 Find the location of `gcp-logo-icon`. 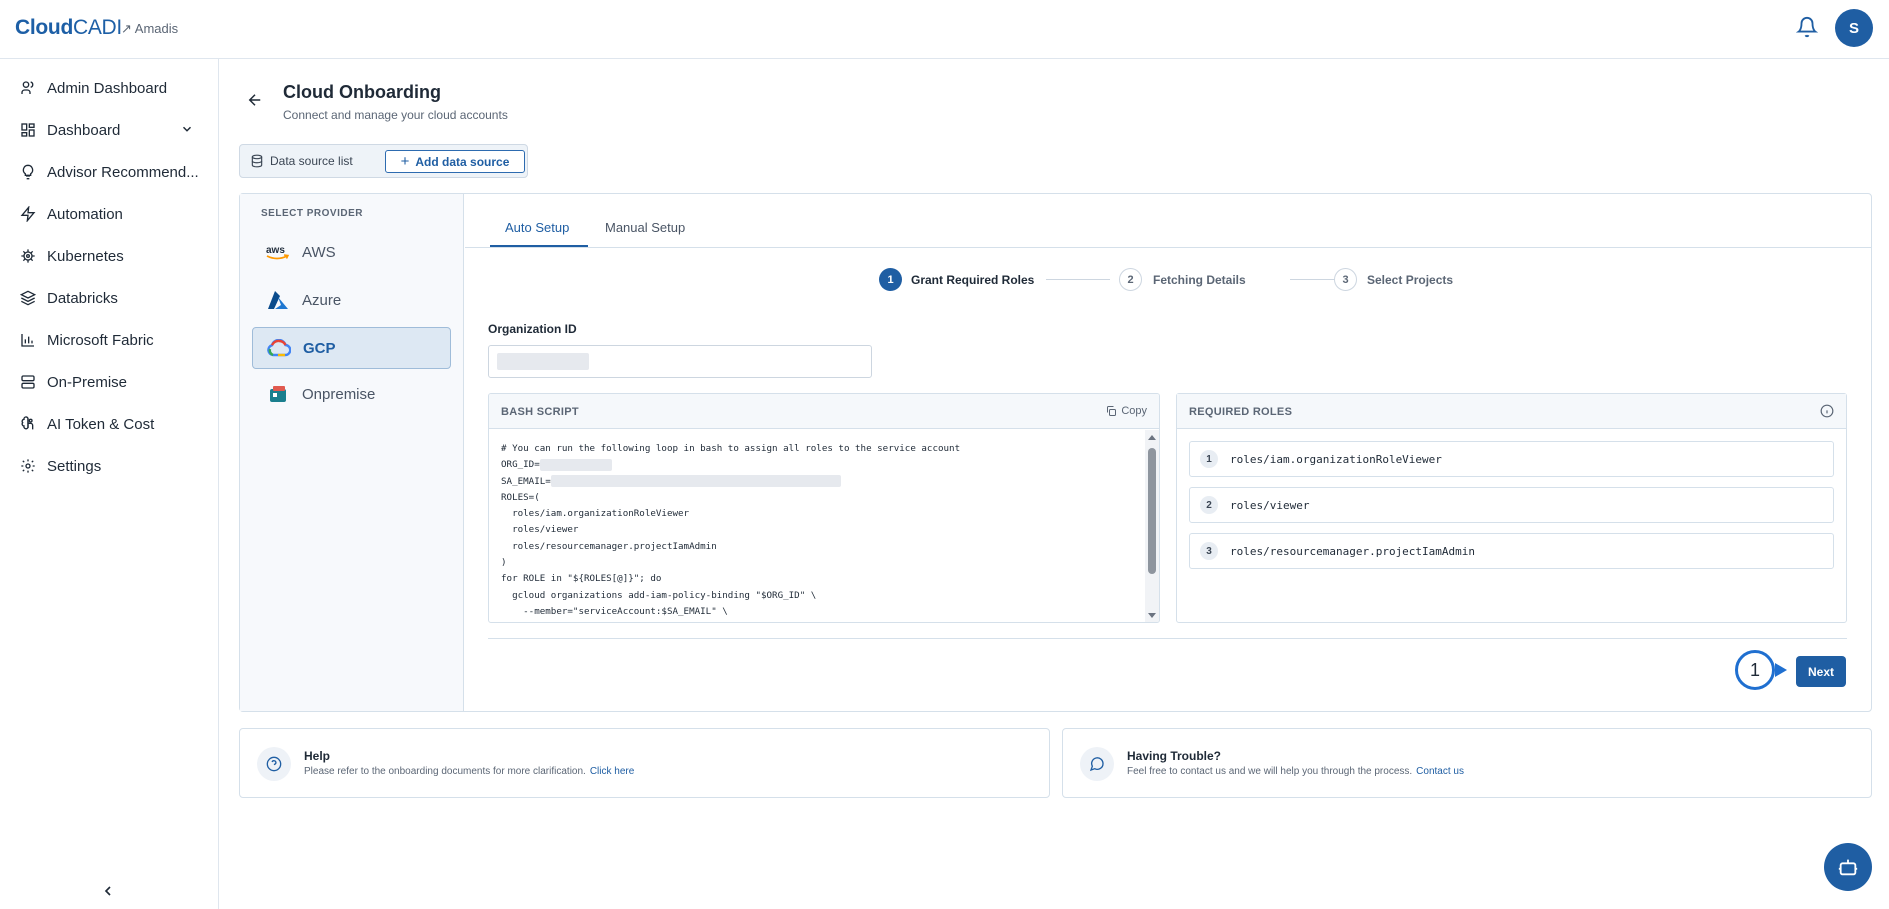

gcp-logo-icon is located at coordinates (279, 348).